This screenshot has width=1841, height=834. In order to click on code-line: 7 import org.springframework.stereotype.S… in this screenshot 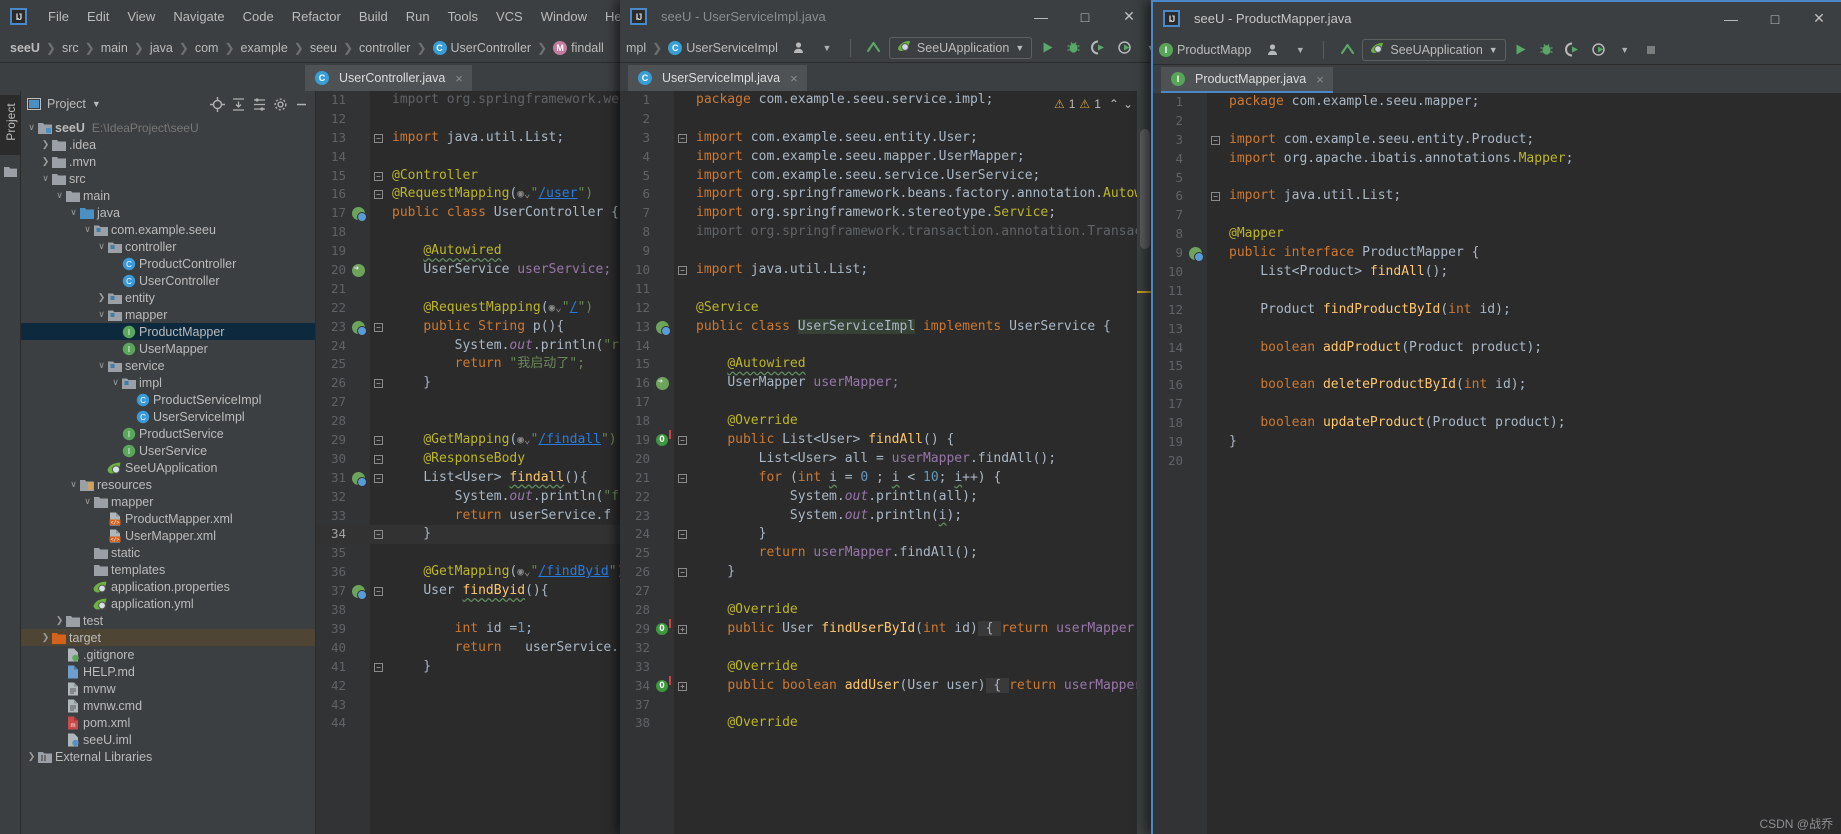, I will do `click(885, 213)`.